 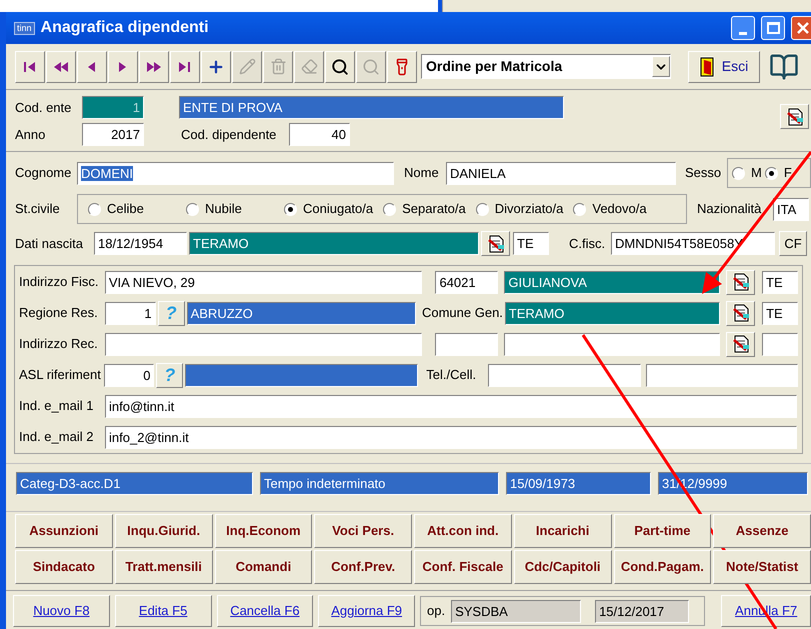 I want to click on radio-label: Separato/a, so click(x=434, y=209).